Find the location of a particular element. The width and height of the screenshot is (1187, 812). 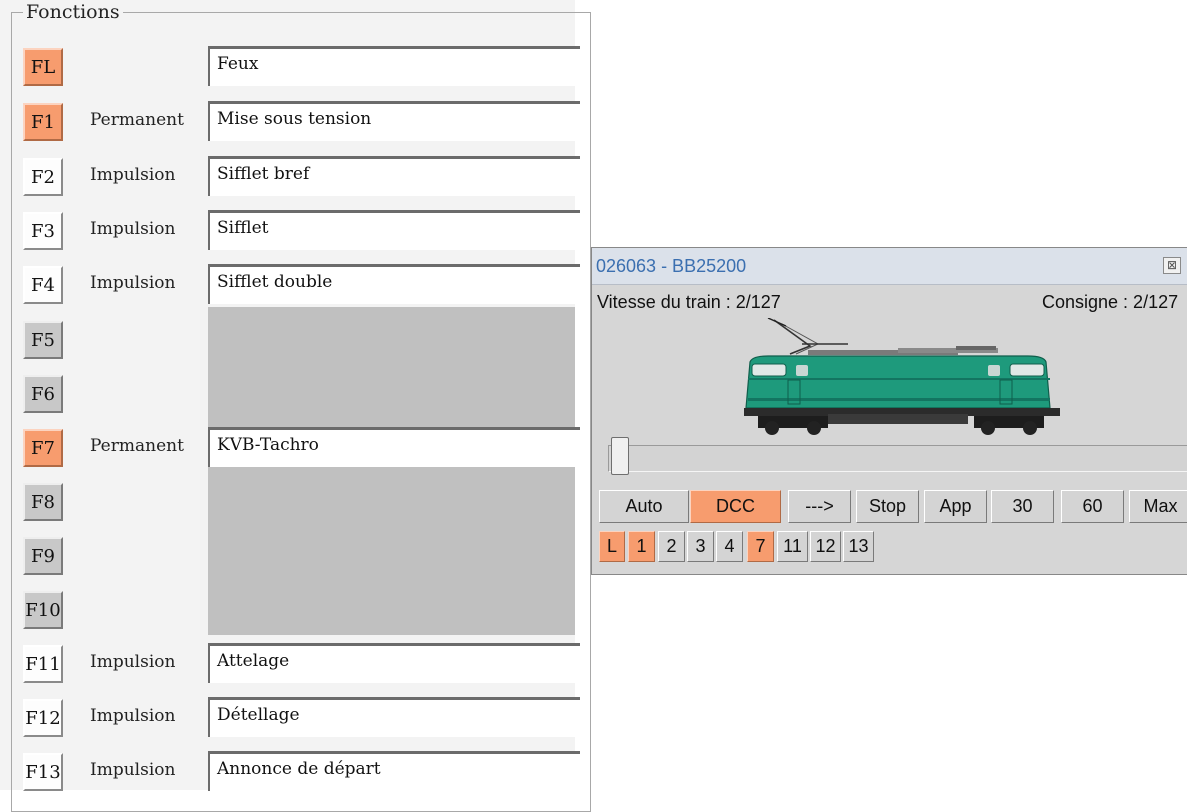

function-button-f2: F2 is located at coordinates (43, 177).